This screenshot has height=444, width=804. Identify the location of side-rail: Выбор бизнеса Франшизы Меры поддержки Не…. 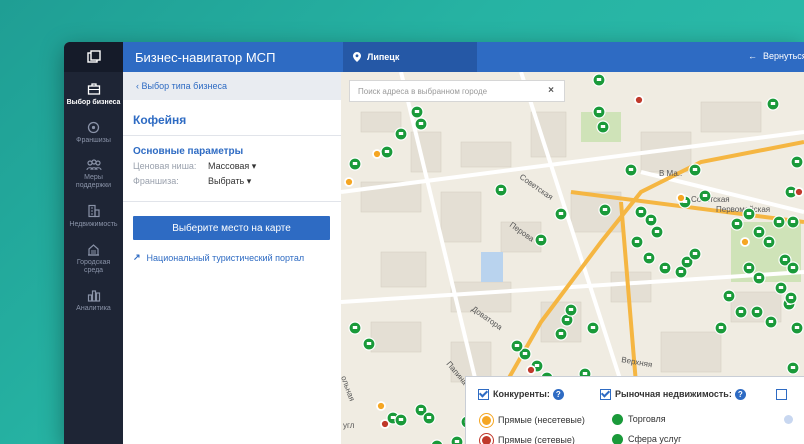
(93, 243).